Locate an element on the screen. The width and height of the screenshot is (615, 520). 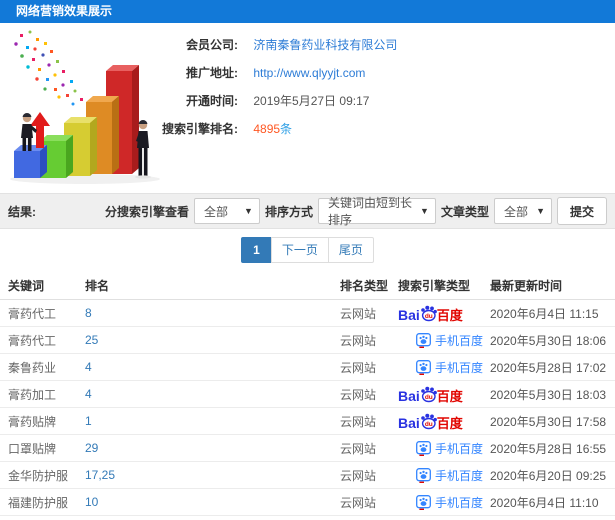
updated-time-cell: 2020年5月30日 17:58 is located at coordinates (548, 421).